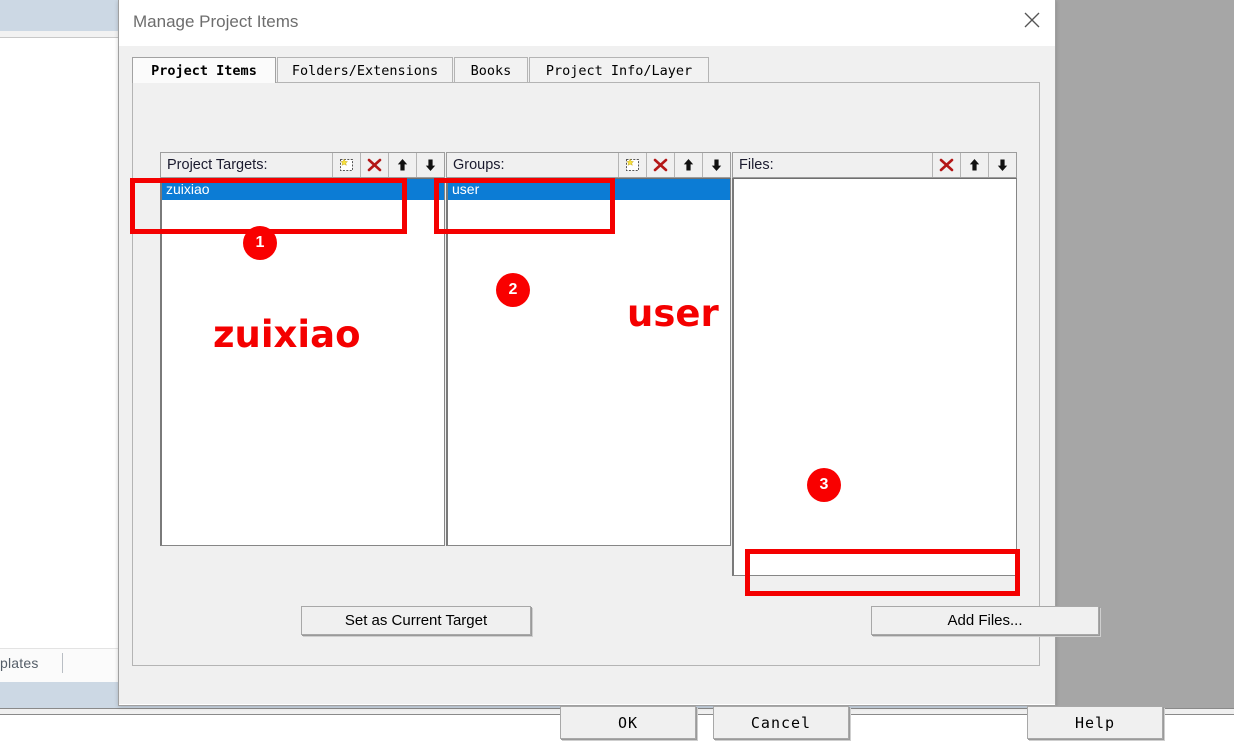 This screenshot has width=1234, height=745. I want to click on tab-project-info-layer: Project Info/Layer, so click(619, 70).